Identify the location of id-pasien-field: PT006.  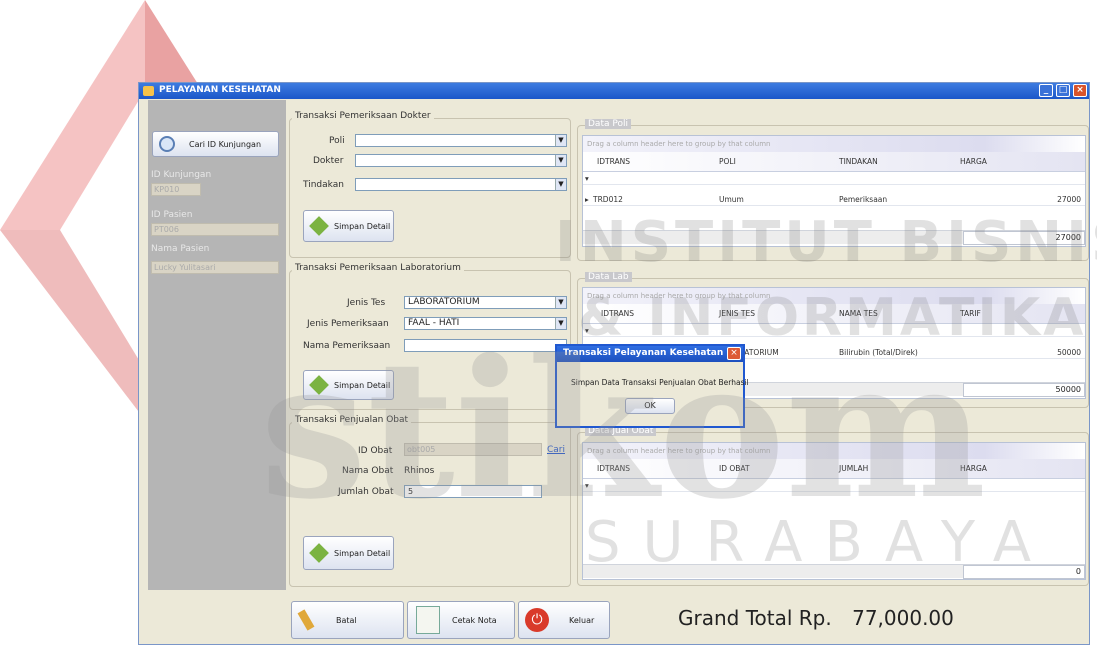
(215, 229).